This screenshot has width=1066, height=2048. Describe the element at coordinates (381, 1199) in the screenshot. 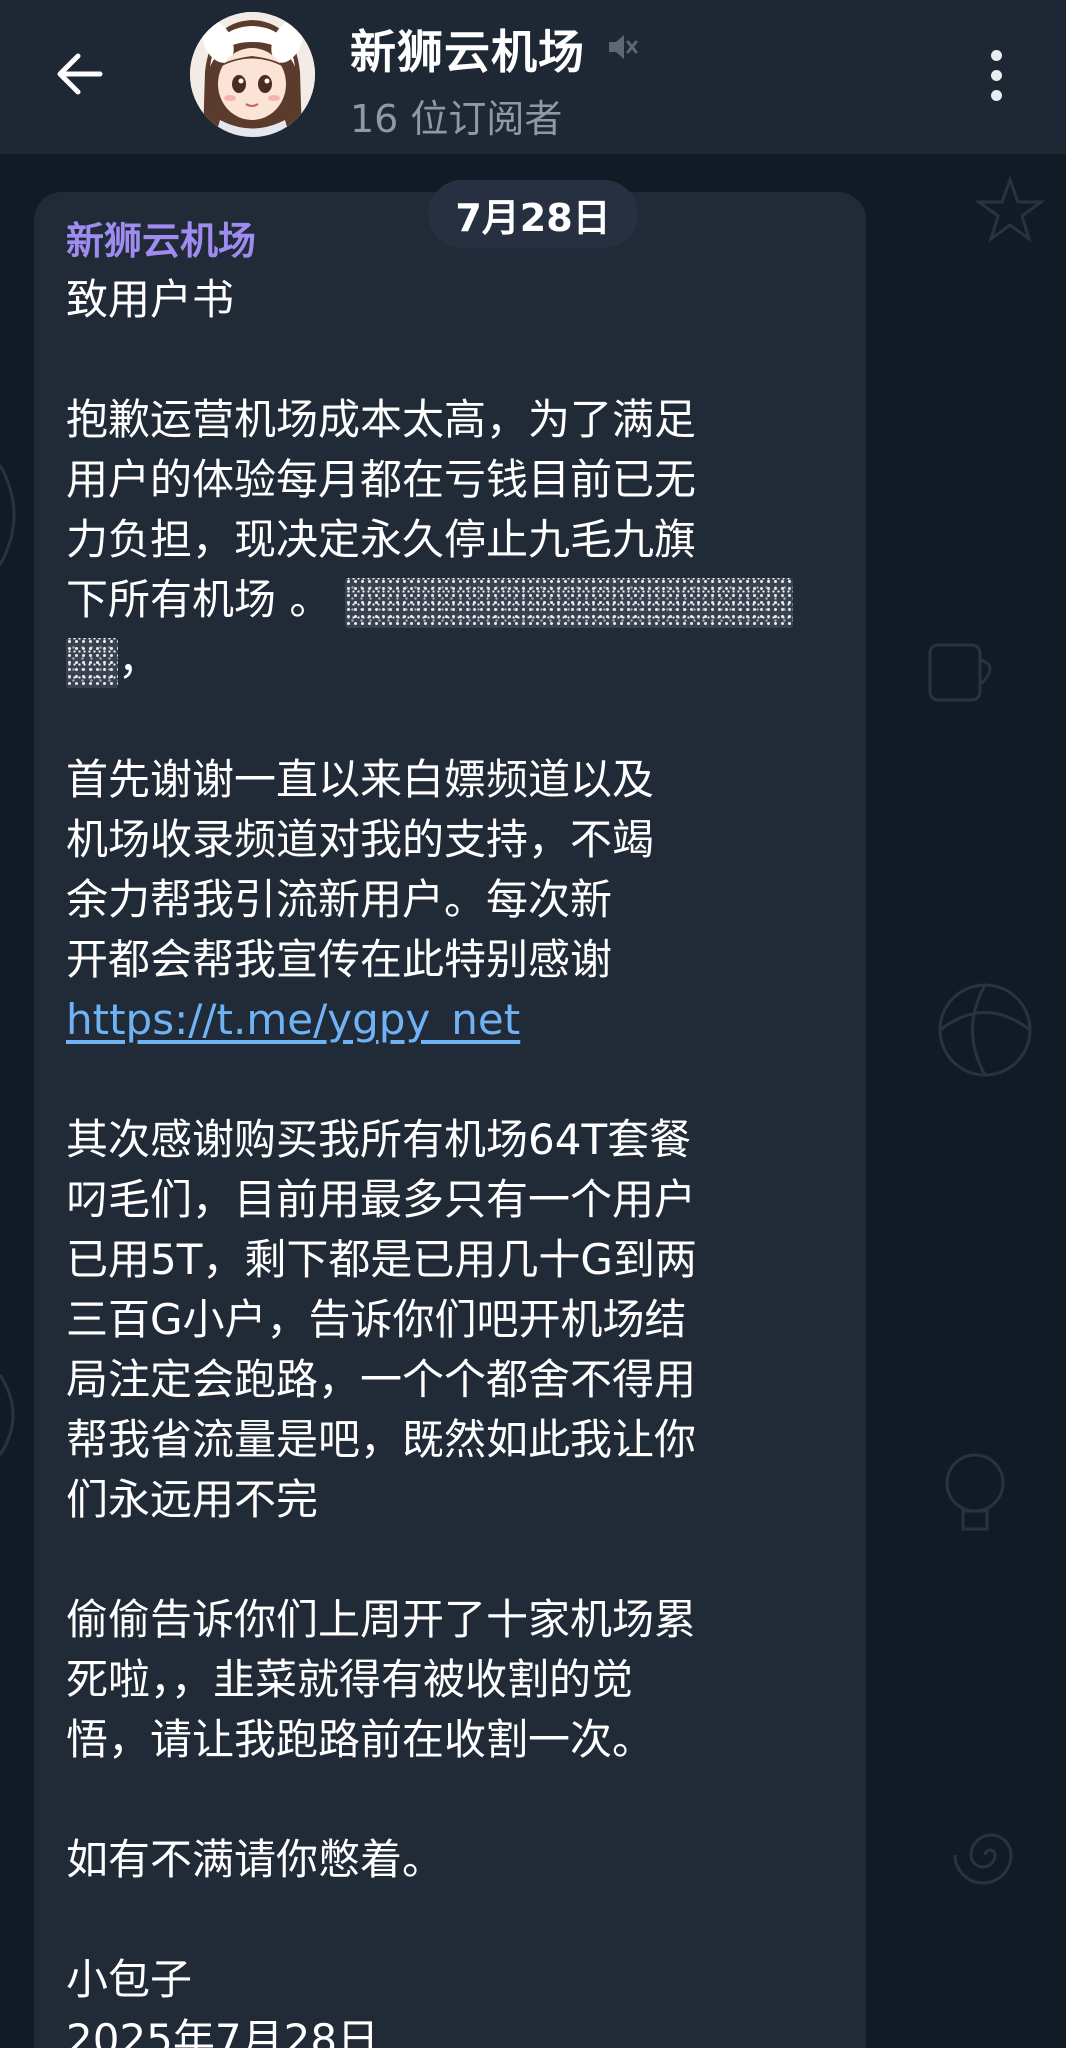

I see `text-line: 叼毛们，目前用最多只有一个用户` at that location.